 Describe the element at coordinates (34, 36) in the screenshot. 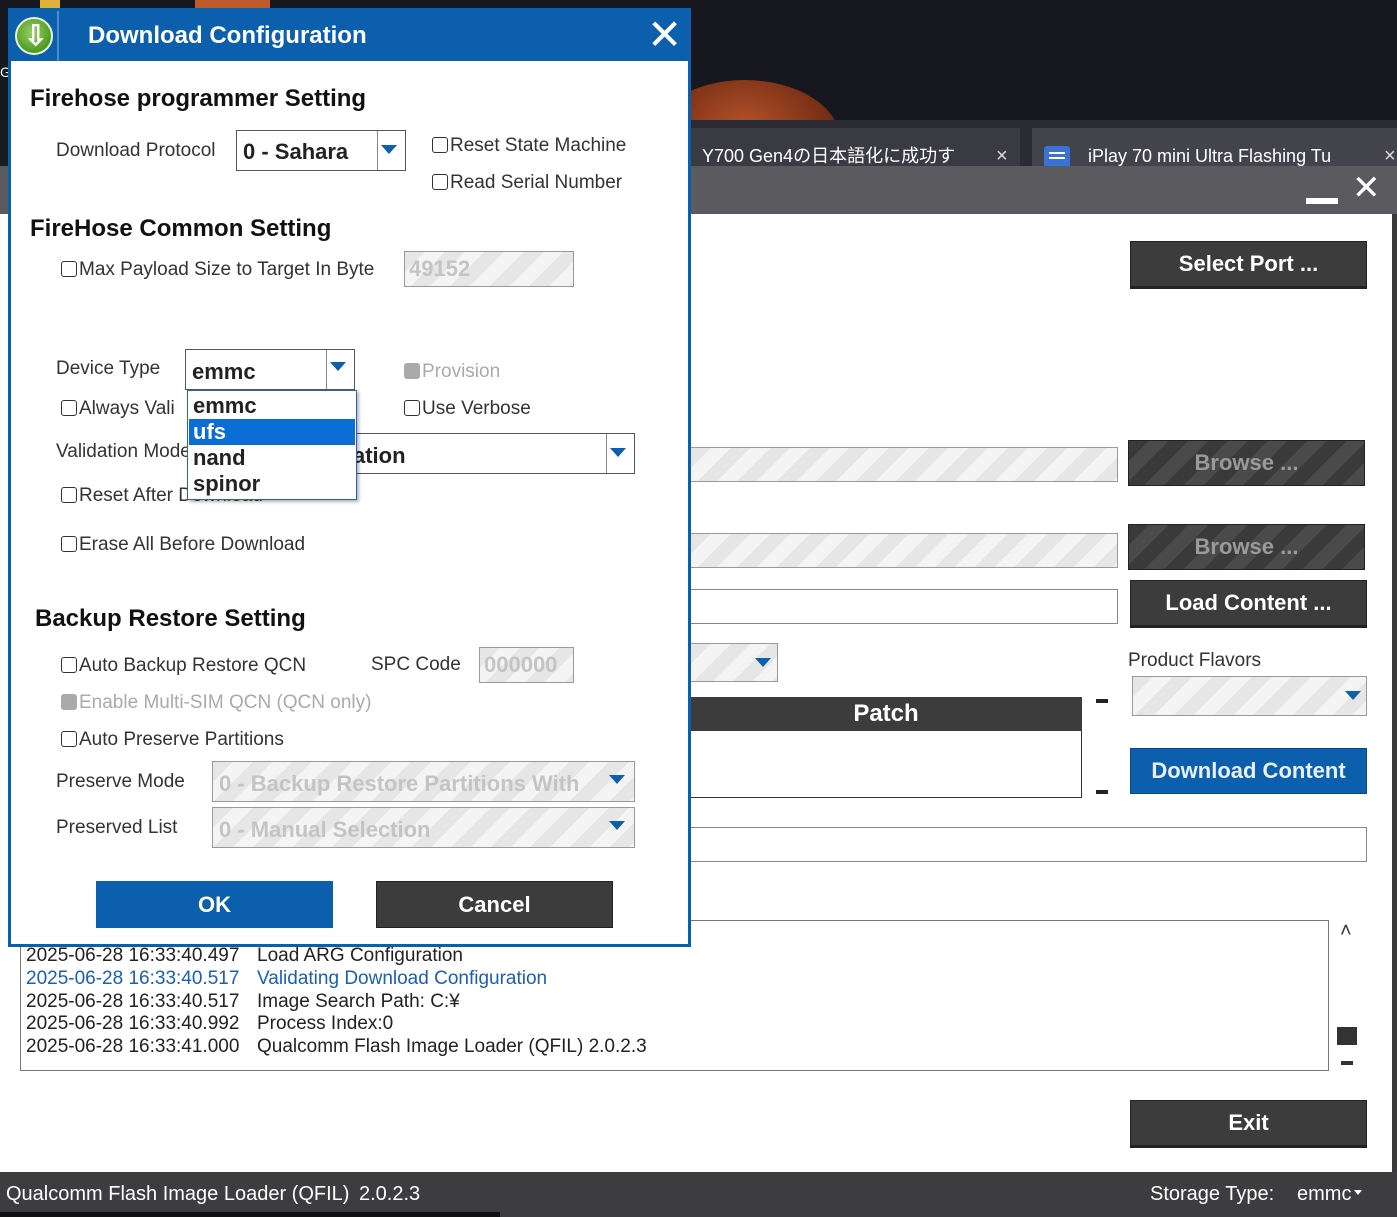

I see `download-icon` at that location.